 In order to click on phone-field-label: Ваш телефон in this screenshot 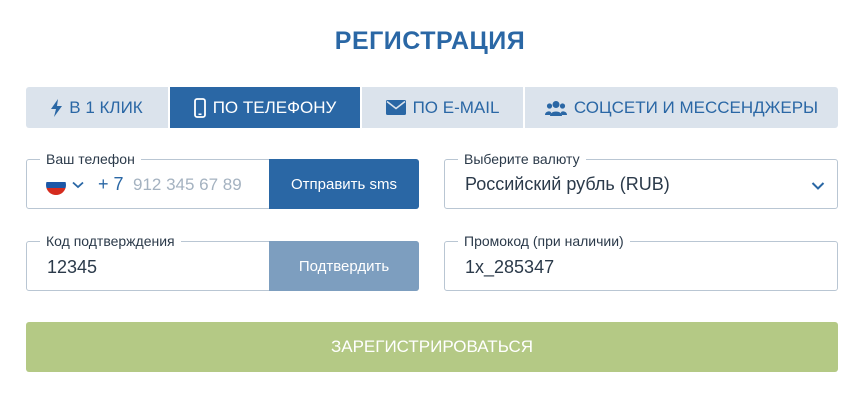, I will do `click(90, 159)`.